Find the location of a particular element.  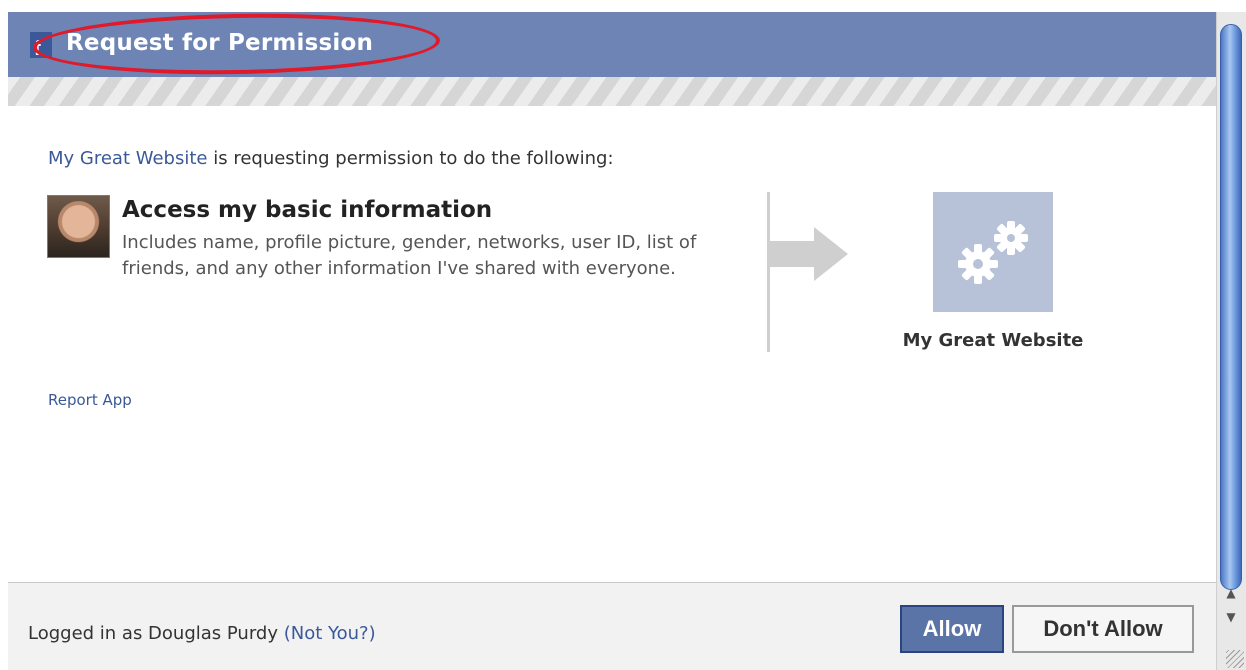

dont-allow-button: Don't Allow is located at coordinates (1103, 629).